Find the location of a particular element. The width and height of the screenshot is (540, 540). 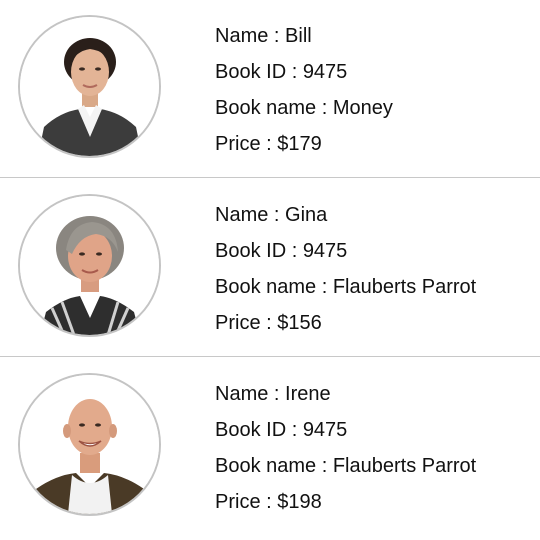

woman-dark-hair-portrait-icon is located at coordinates (89, 86).